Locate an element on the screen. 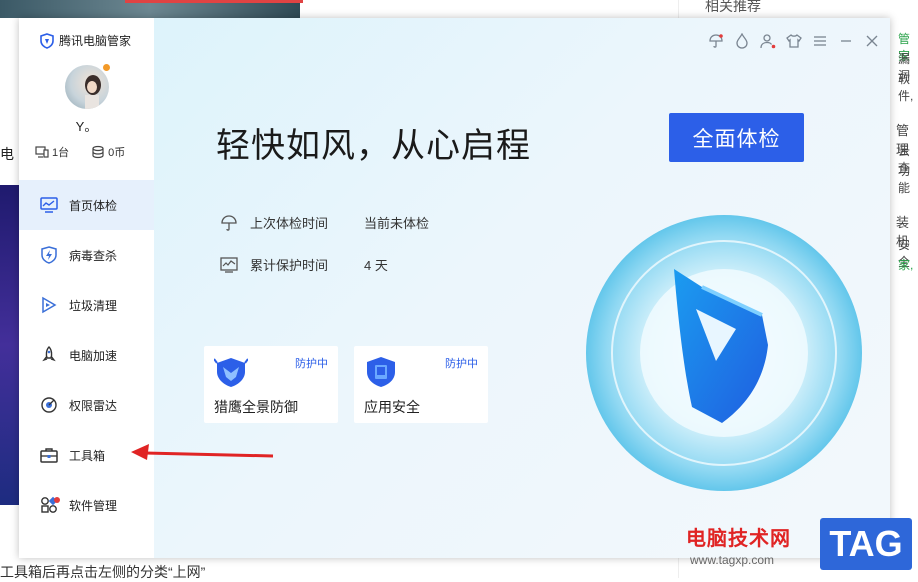 This screenshot has height=582, width=918. user-alert-icon is located at coordinates (767, 40).